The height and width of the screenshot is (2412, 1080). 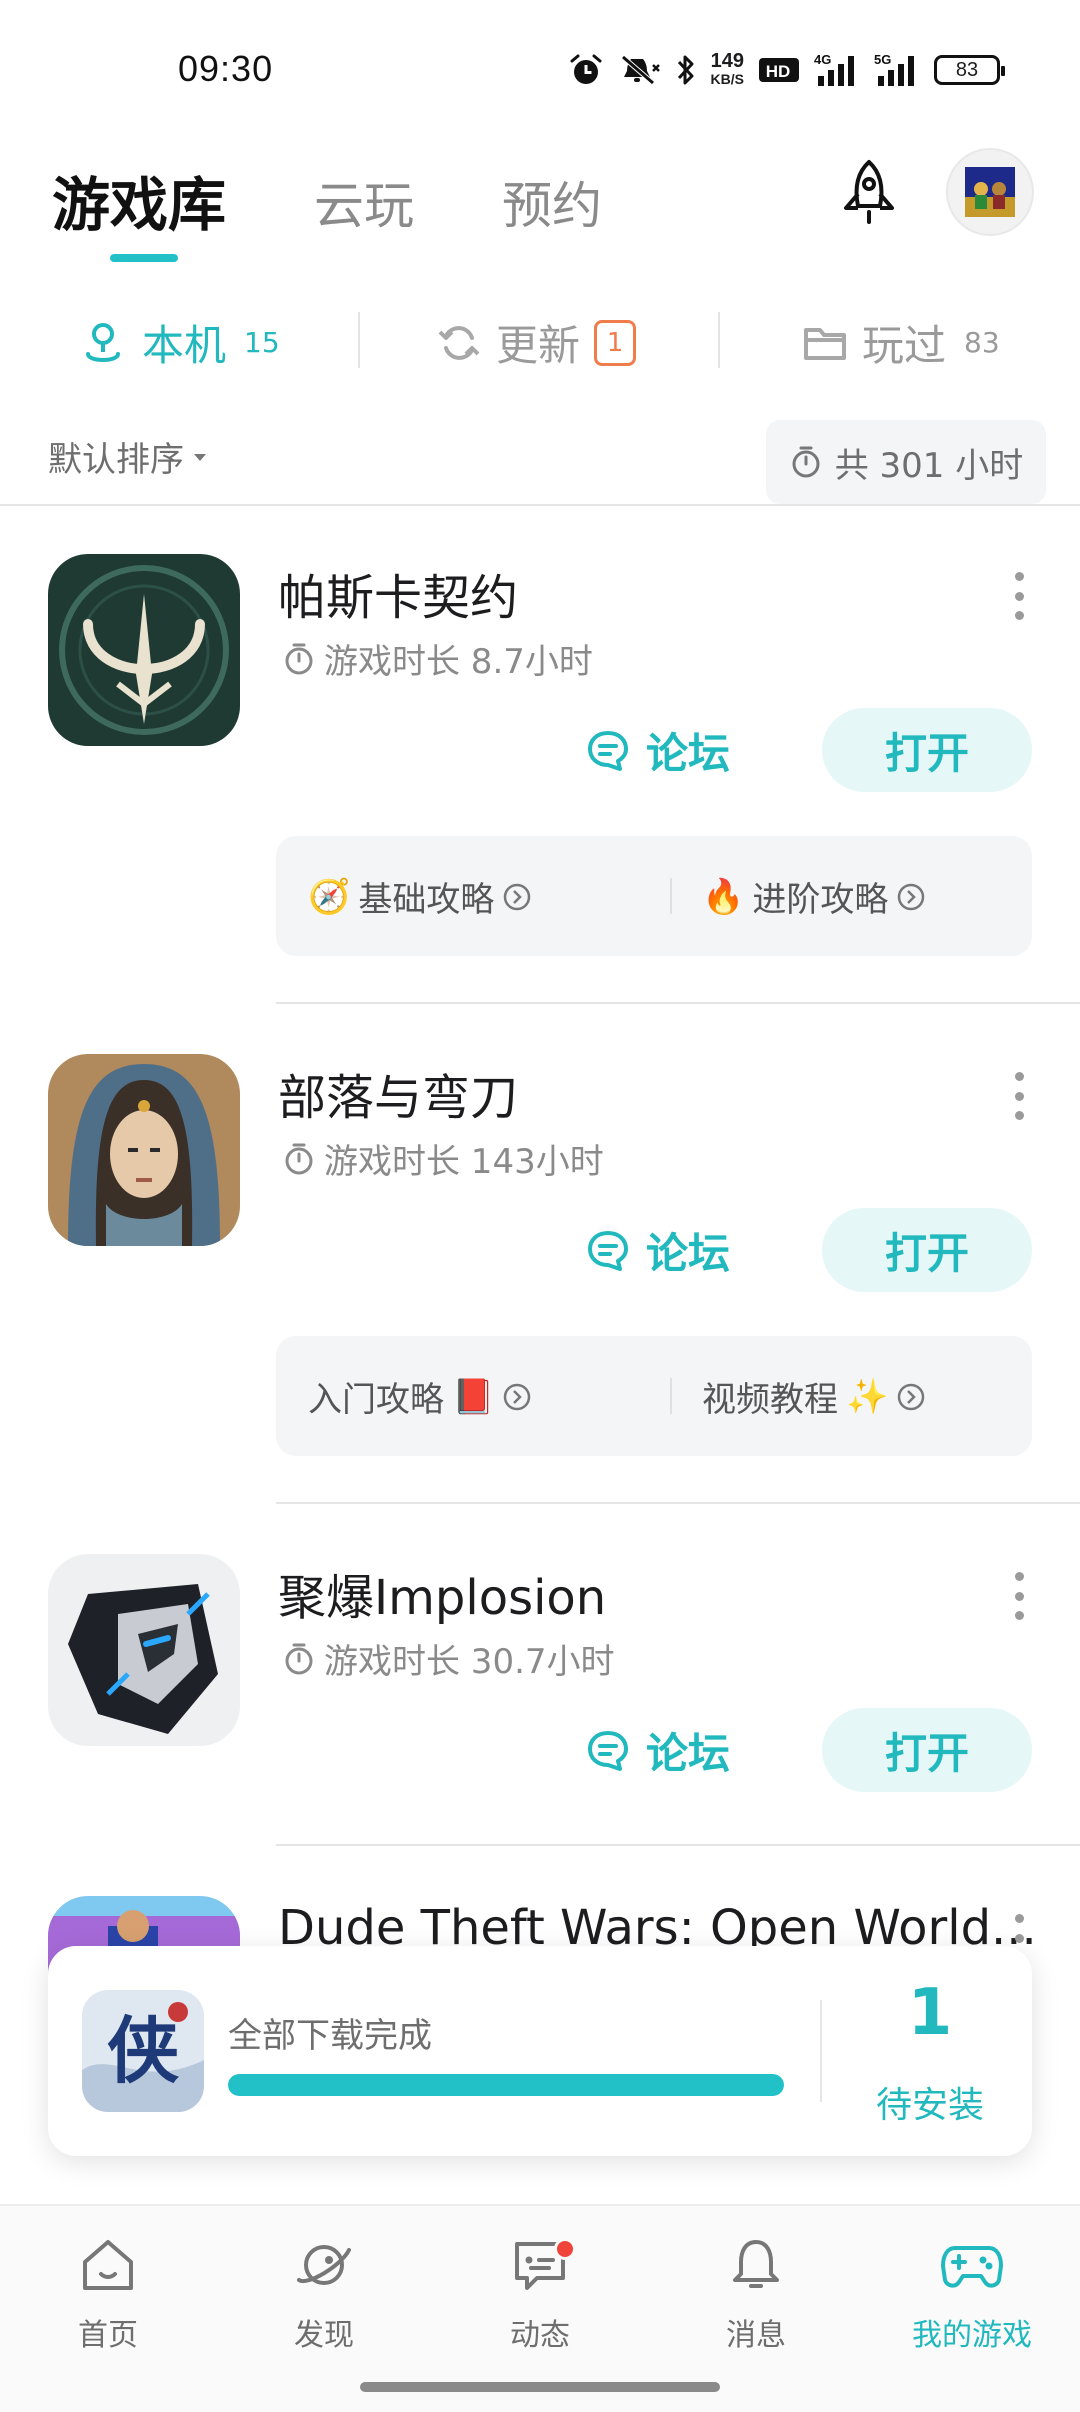 I want to click on svg-text: 4G, so click(x=822, y=59).